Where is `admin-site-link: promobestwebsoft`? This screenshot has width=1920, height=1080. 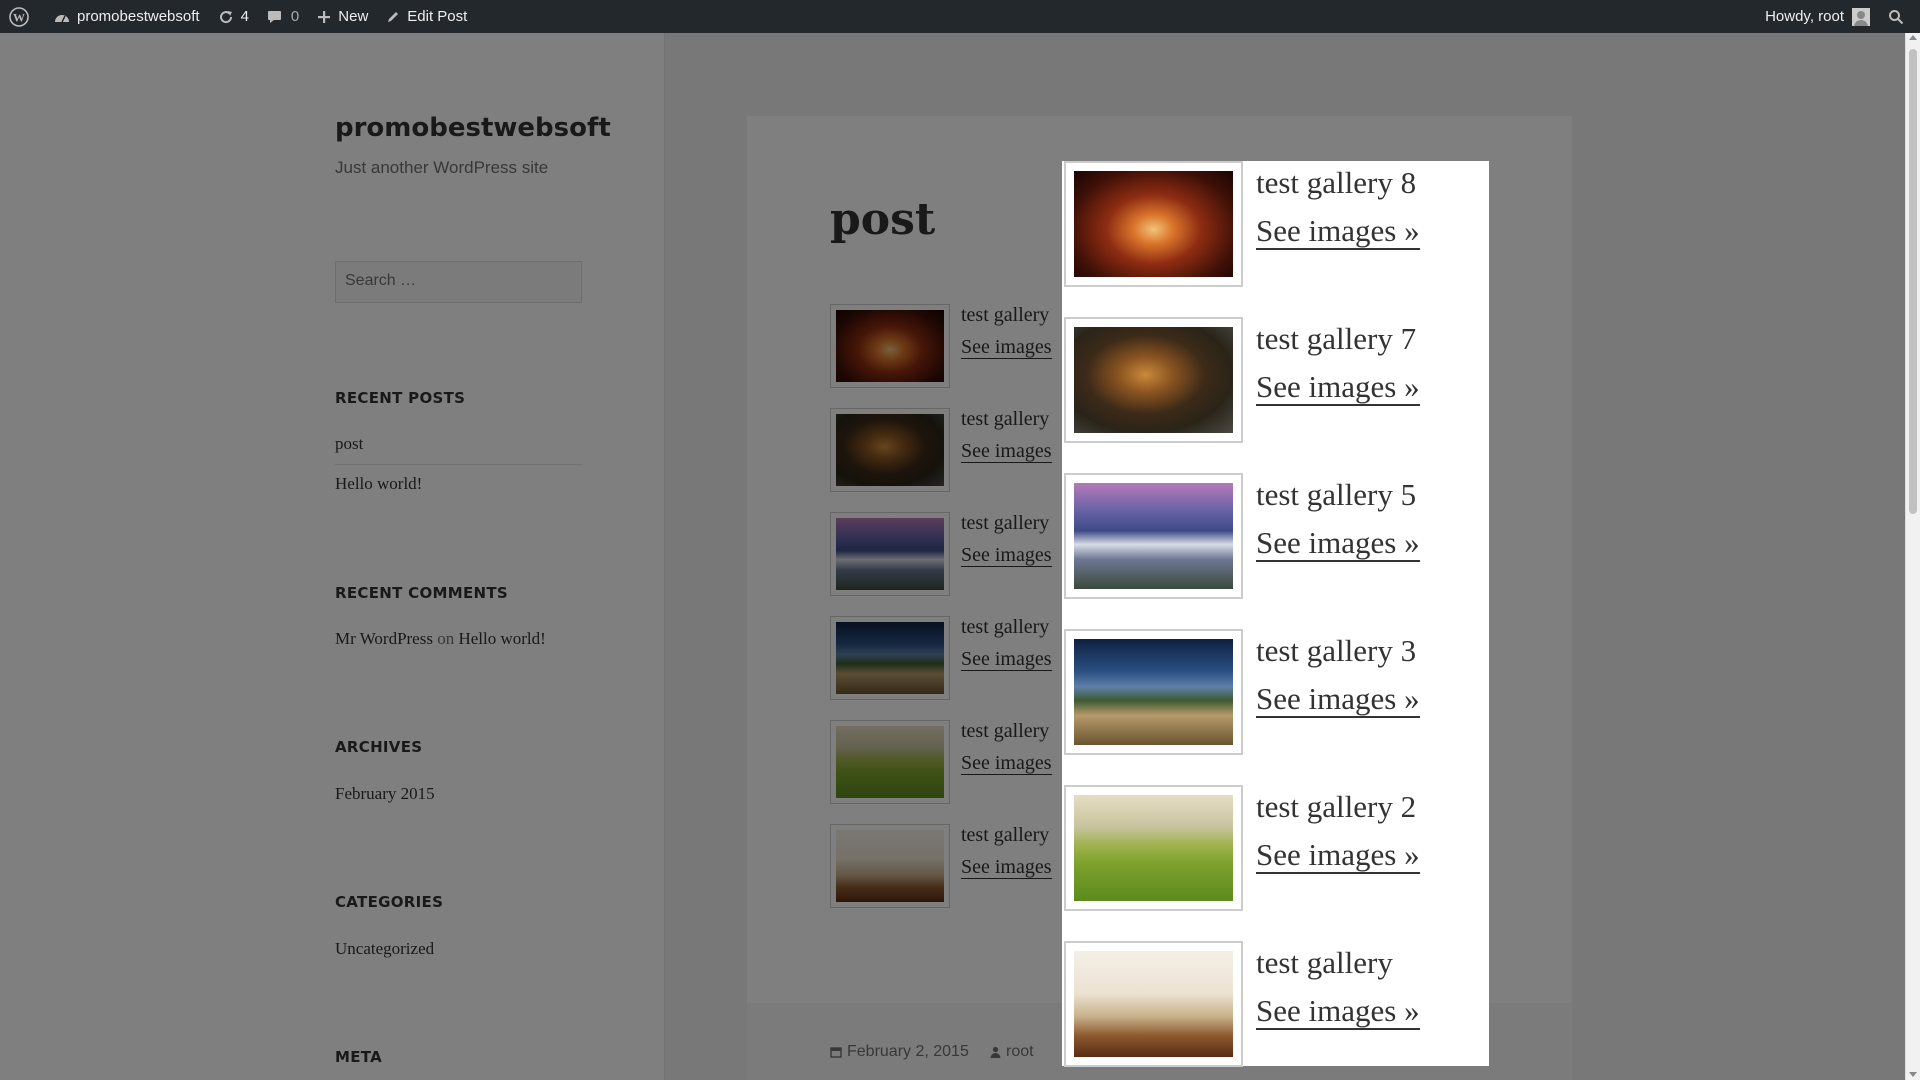
admin-site-link: promobestwebsoft is located at coordinates (127, 16).